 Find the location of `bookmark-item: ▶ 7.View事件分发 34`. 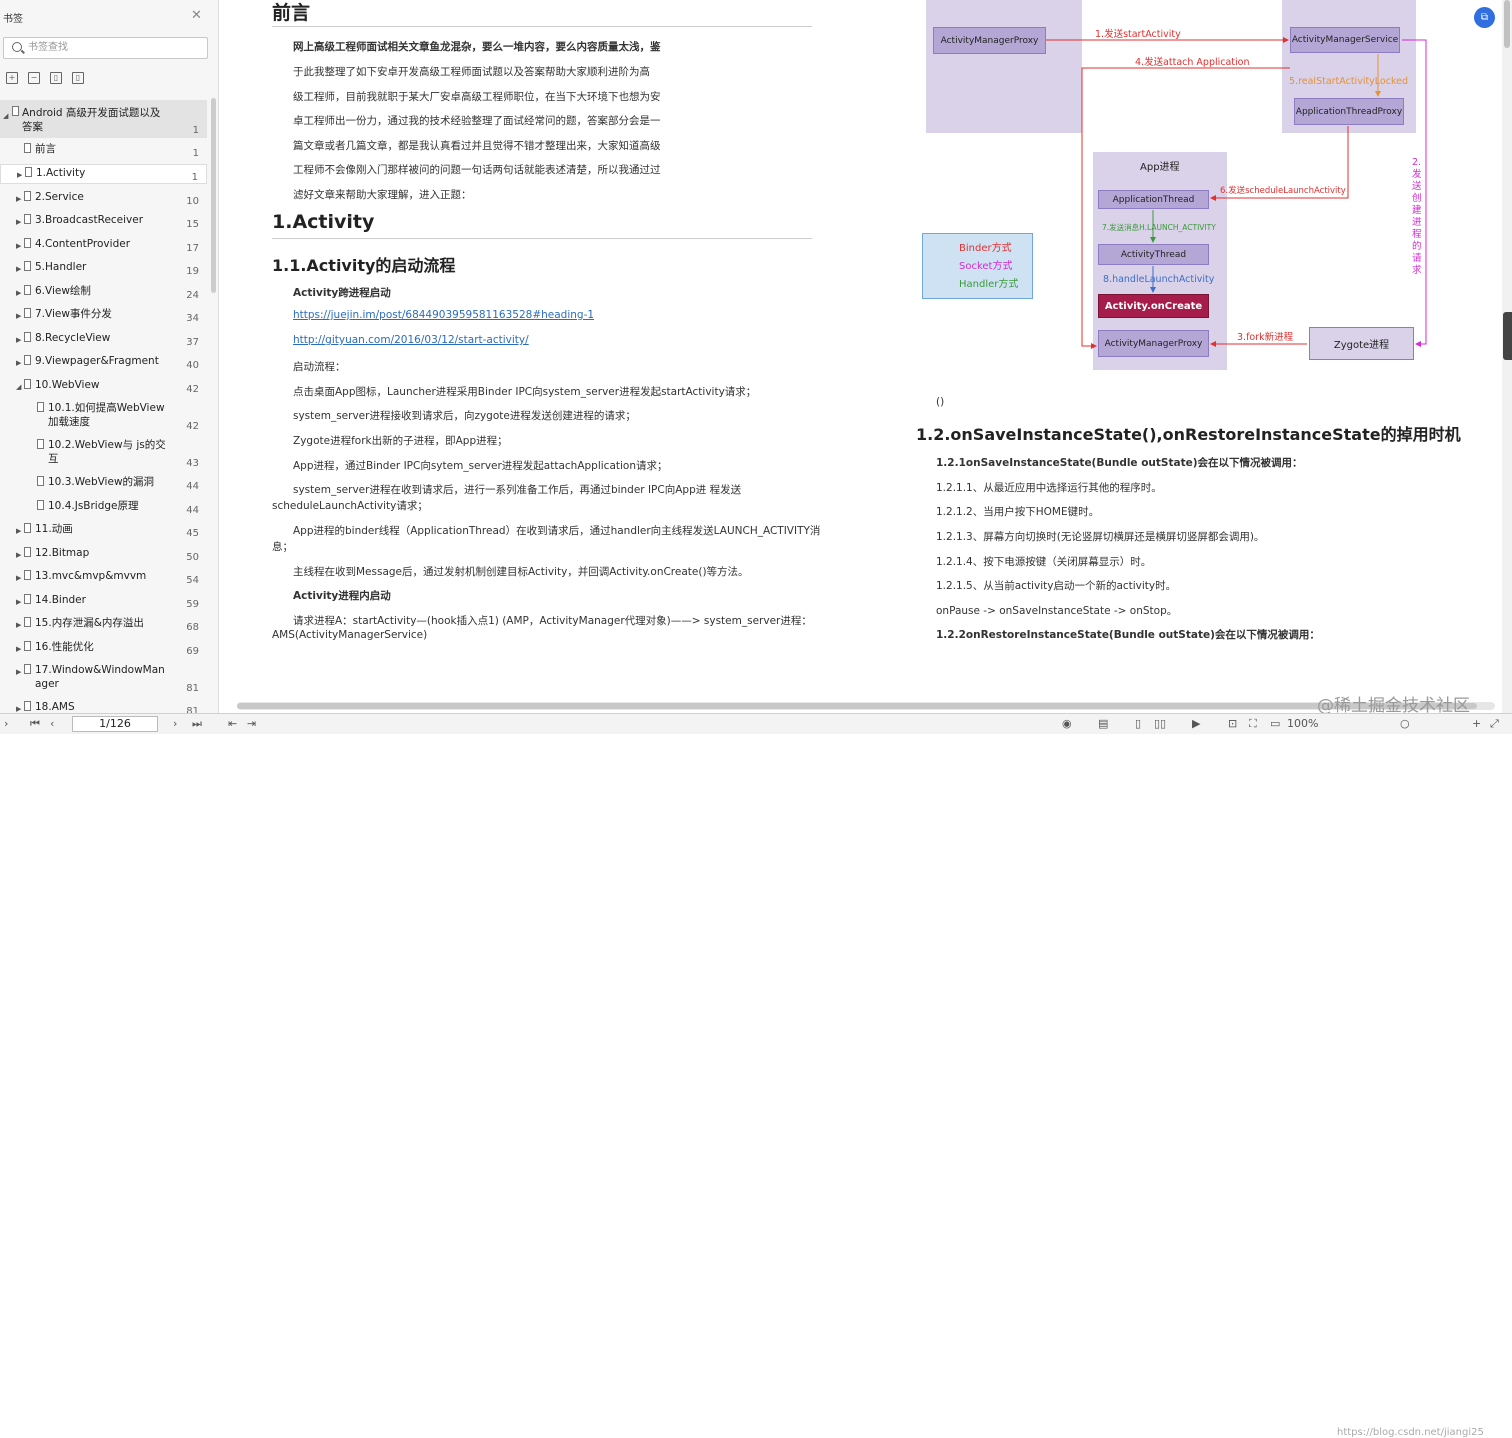

bookmark-item: ▶ 7.View事件分发 34 is located at coordinates (103, 315).